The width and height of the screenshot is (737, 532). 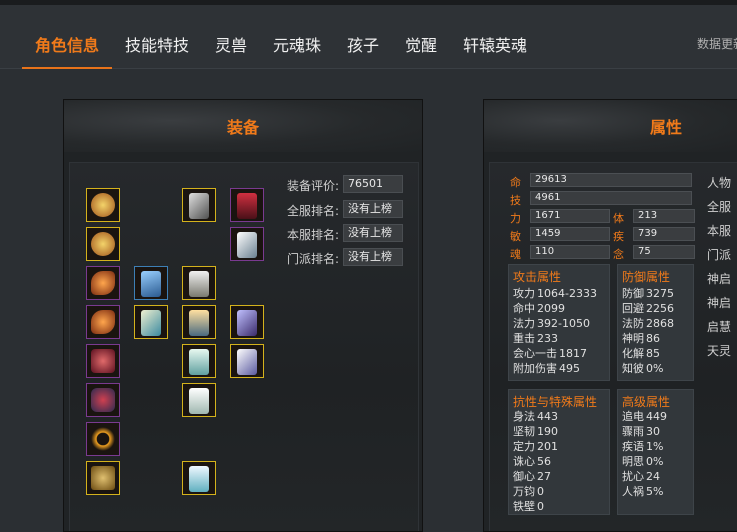 I want to click on defense-attributes-box: 防御属性 防御 3275 回避 2256 法防 2868 神明 86 化解 85 知彼 0%, so click(x=655, y=322).